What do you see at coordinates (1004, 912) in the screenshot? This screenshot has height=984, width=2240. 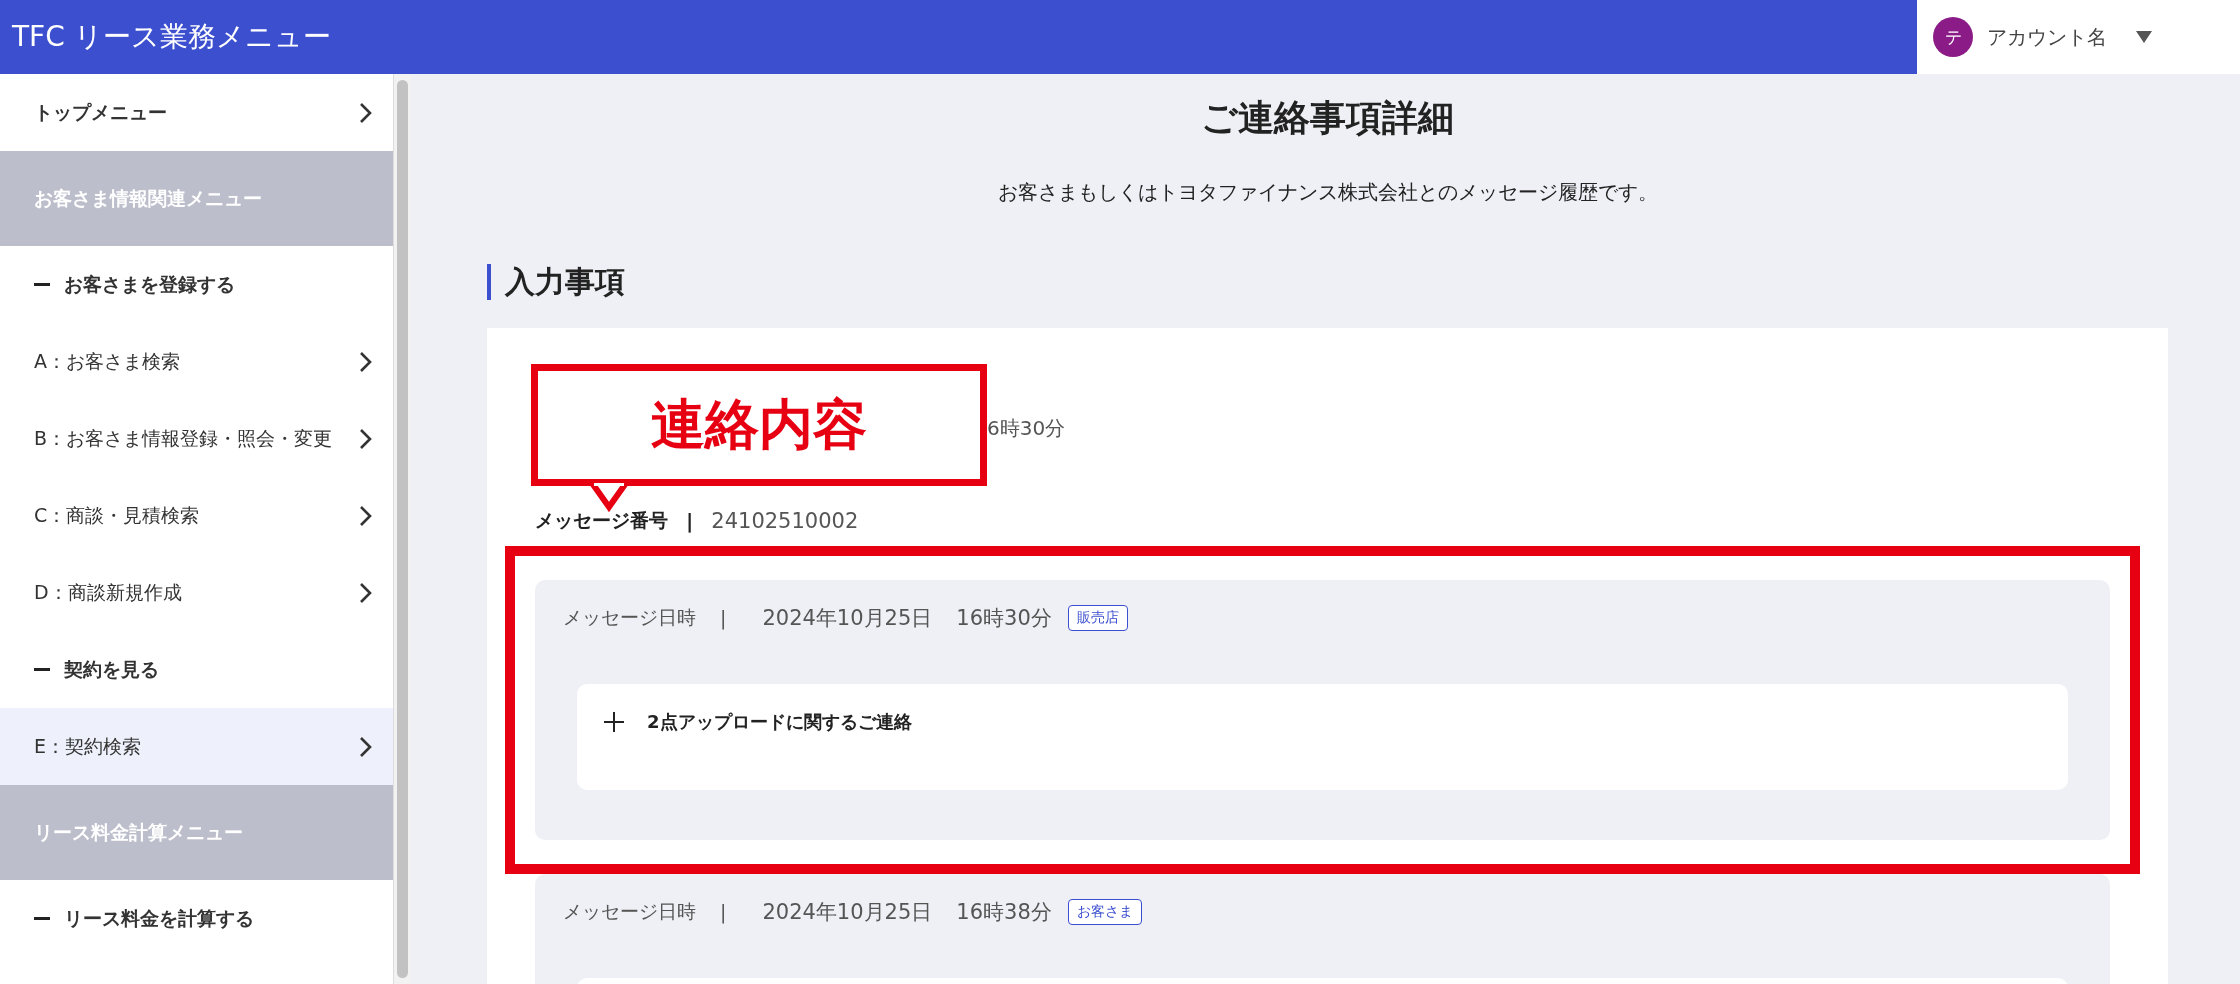 I see `message-time: 16時38分` at bounding box center [1004, 912].